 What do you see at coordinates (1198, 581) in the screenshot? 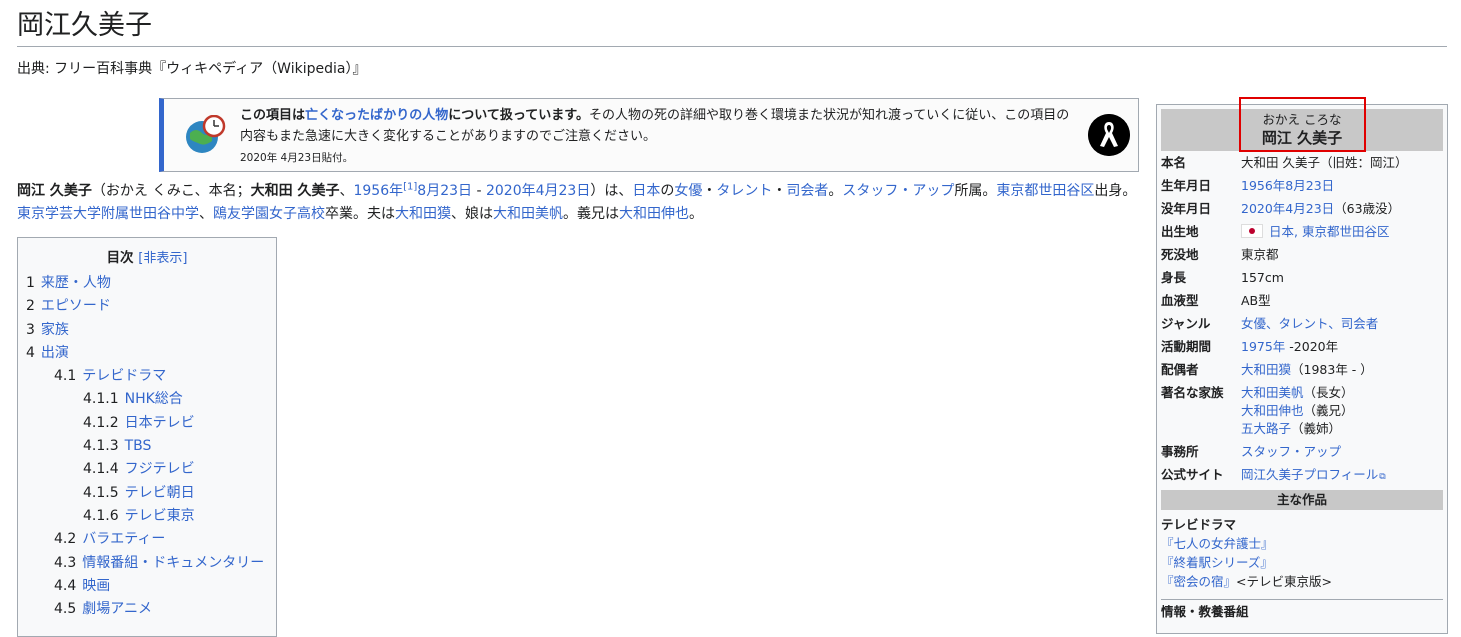
I see `drama-link: 『密会の宿』` at bounding box center [1198, 581].